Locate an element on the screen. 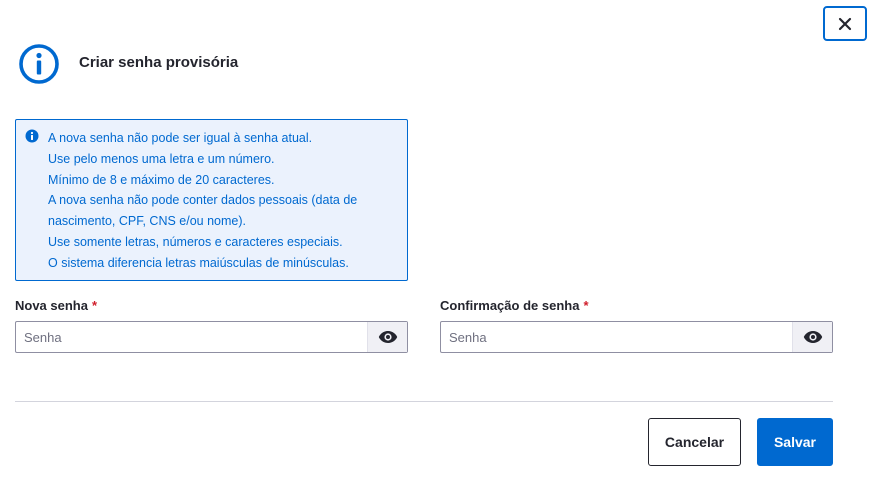  info-icon is located at coordinates (32, 136).